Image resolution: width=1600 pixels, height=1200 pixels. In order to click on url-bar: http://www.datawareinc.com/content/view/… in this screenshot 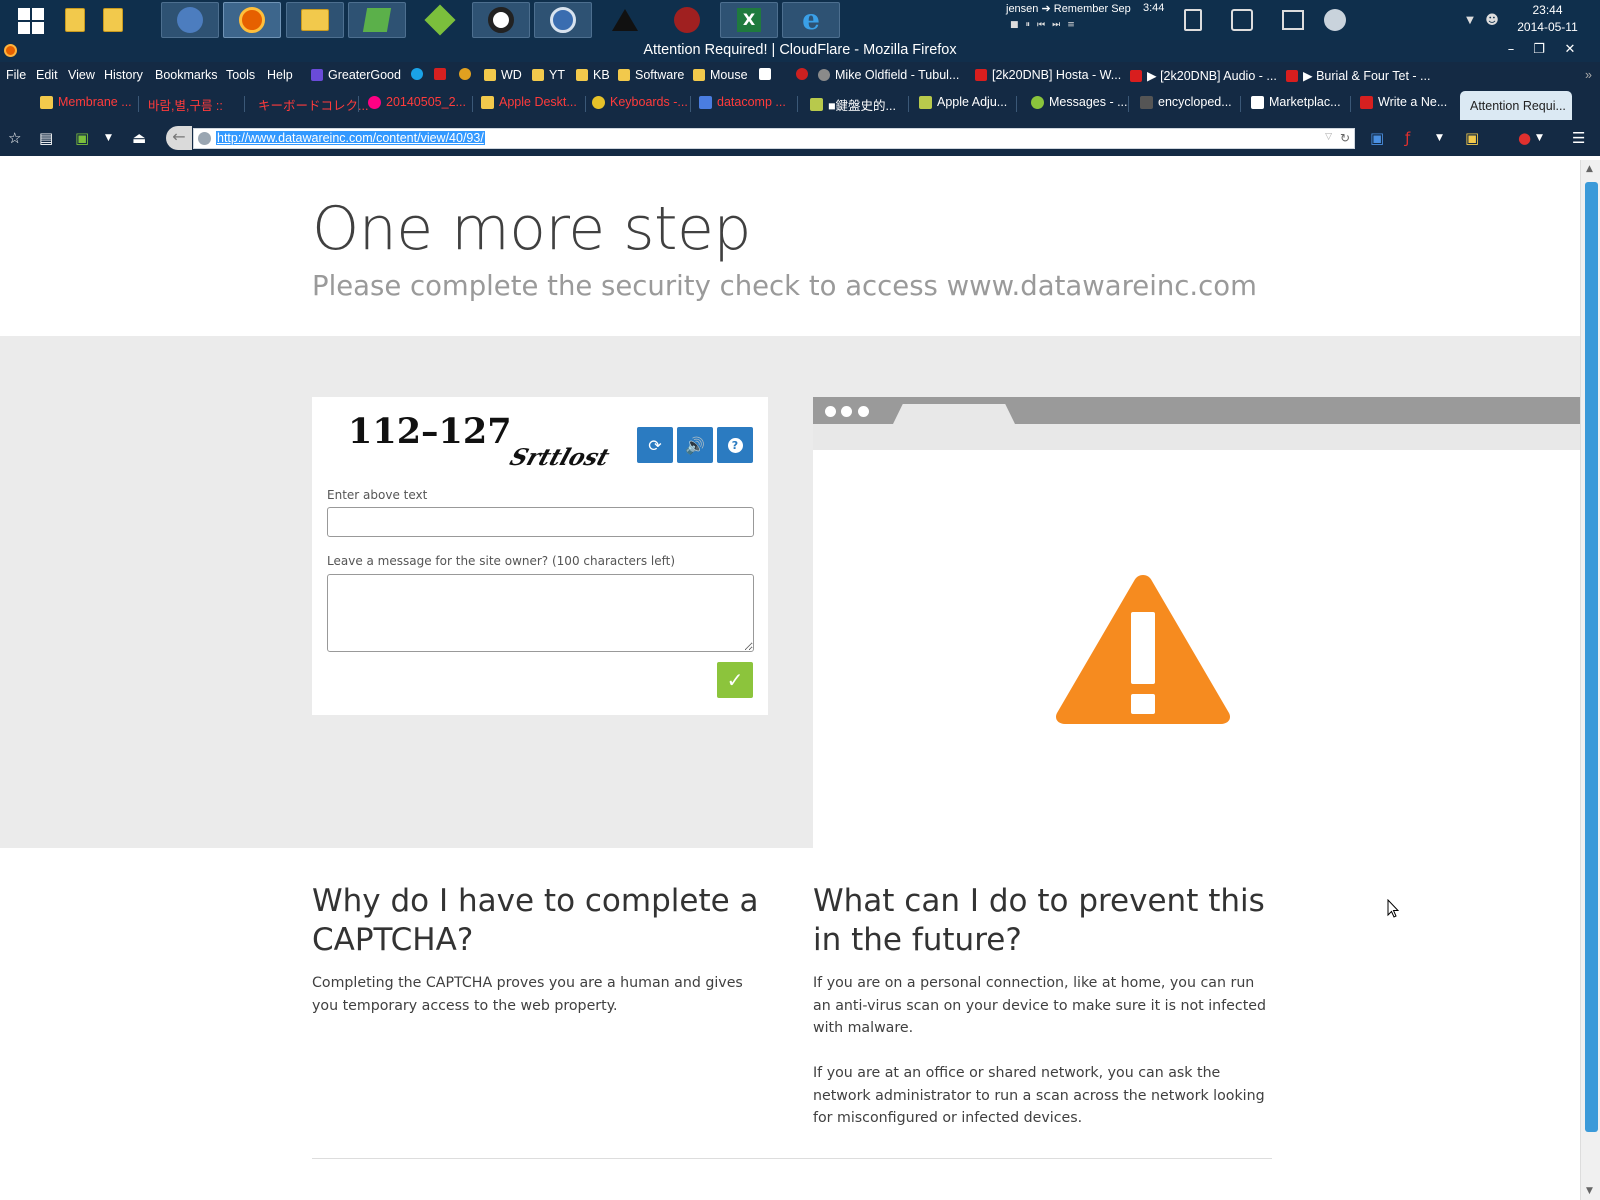, I will do `click(774, 138)`.